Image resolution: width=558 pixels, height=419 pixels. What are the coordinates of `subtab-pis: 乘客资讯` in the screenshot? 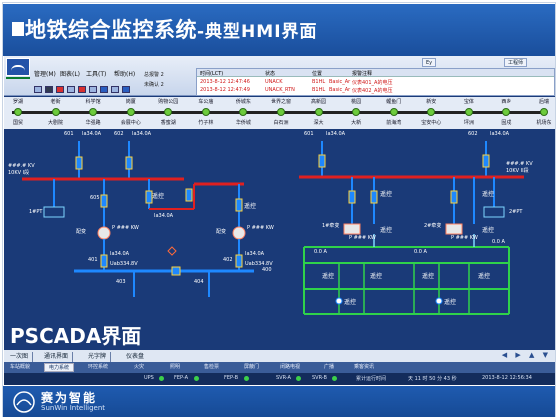 It's located at (364, 367).